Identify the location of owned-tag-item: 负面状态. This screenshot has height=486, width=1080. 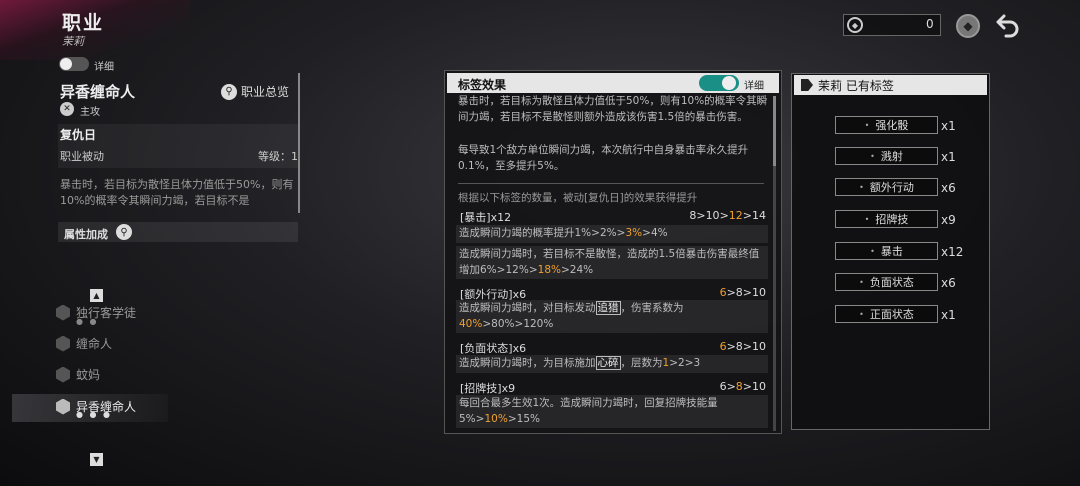
(886, 282).